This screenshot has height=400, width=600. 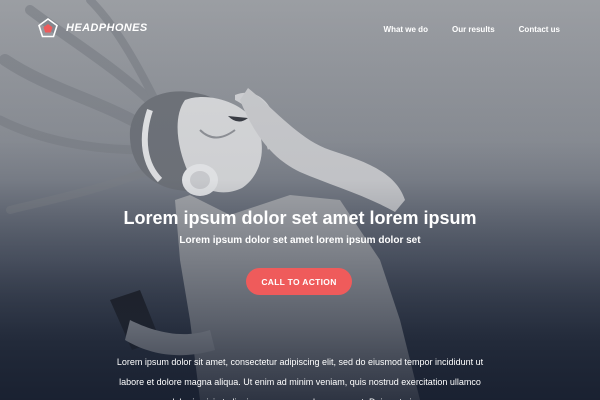 What do you see at coordinates (300, 218) in the screenshot?
I see `hero-headline: Lorem ipsum dolor set amet lorem ipsum` at bounding box center [300, 218].